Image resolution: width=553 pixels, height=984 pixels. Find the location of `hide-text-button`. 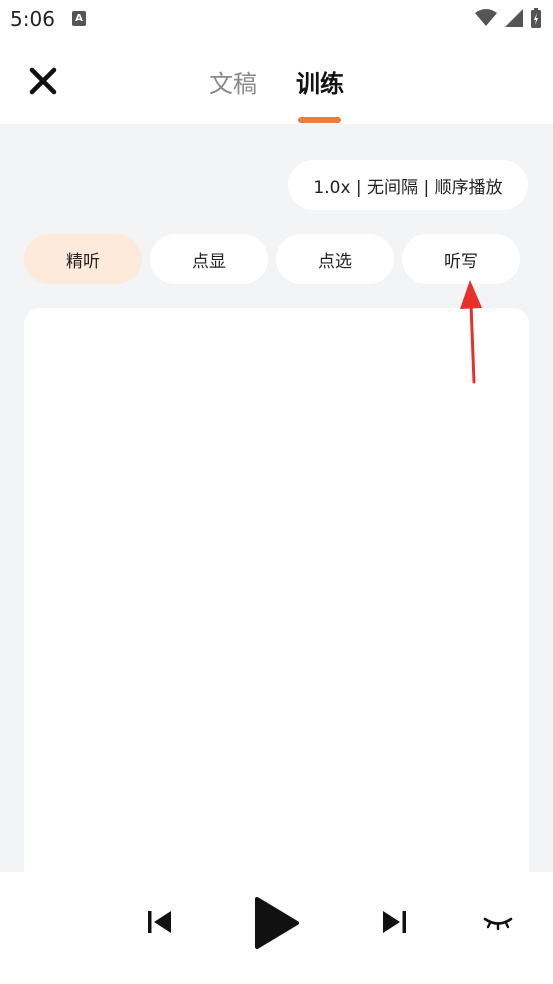

hide-text-button is located at coordinates (498, 922).